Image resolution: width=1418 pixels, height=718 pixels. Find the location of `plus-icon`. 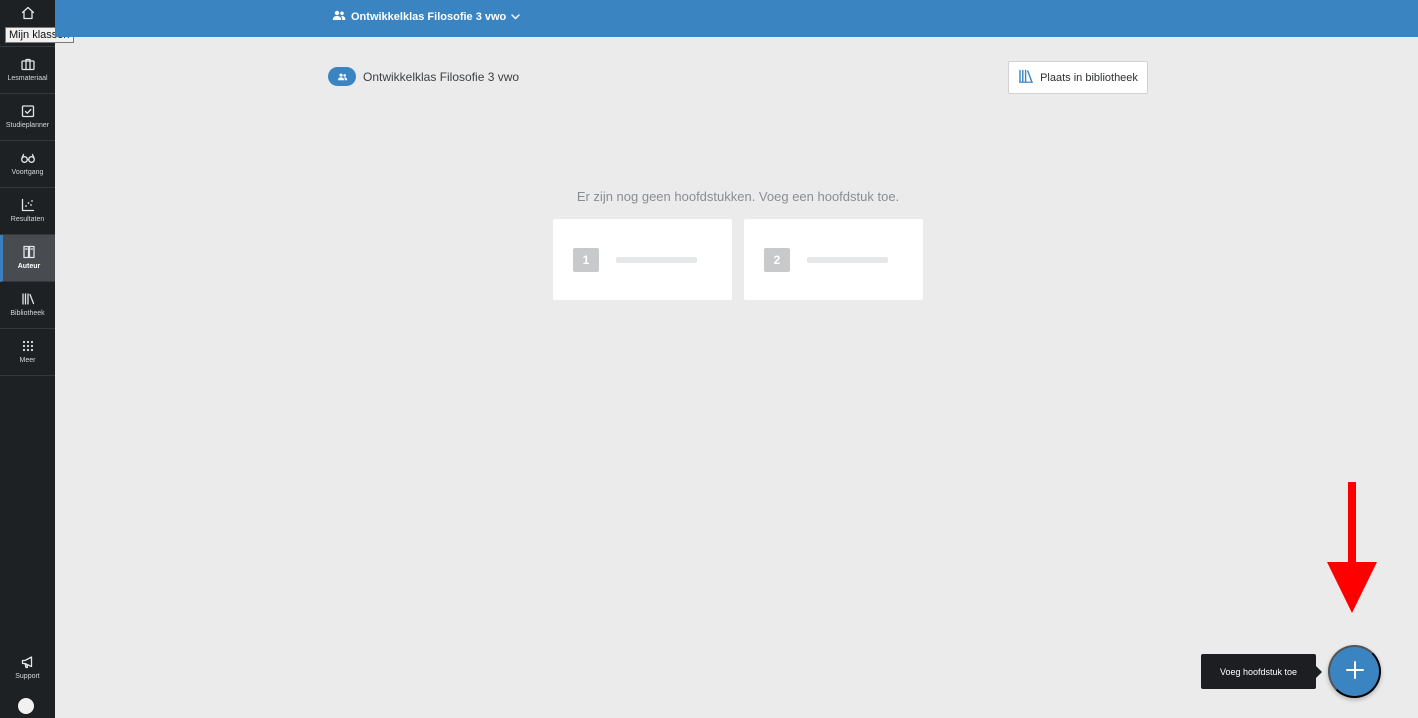

plus-icon is located at coordinates (1355, 671).